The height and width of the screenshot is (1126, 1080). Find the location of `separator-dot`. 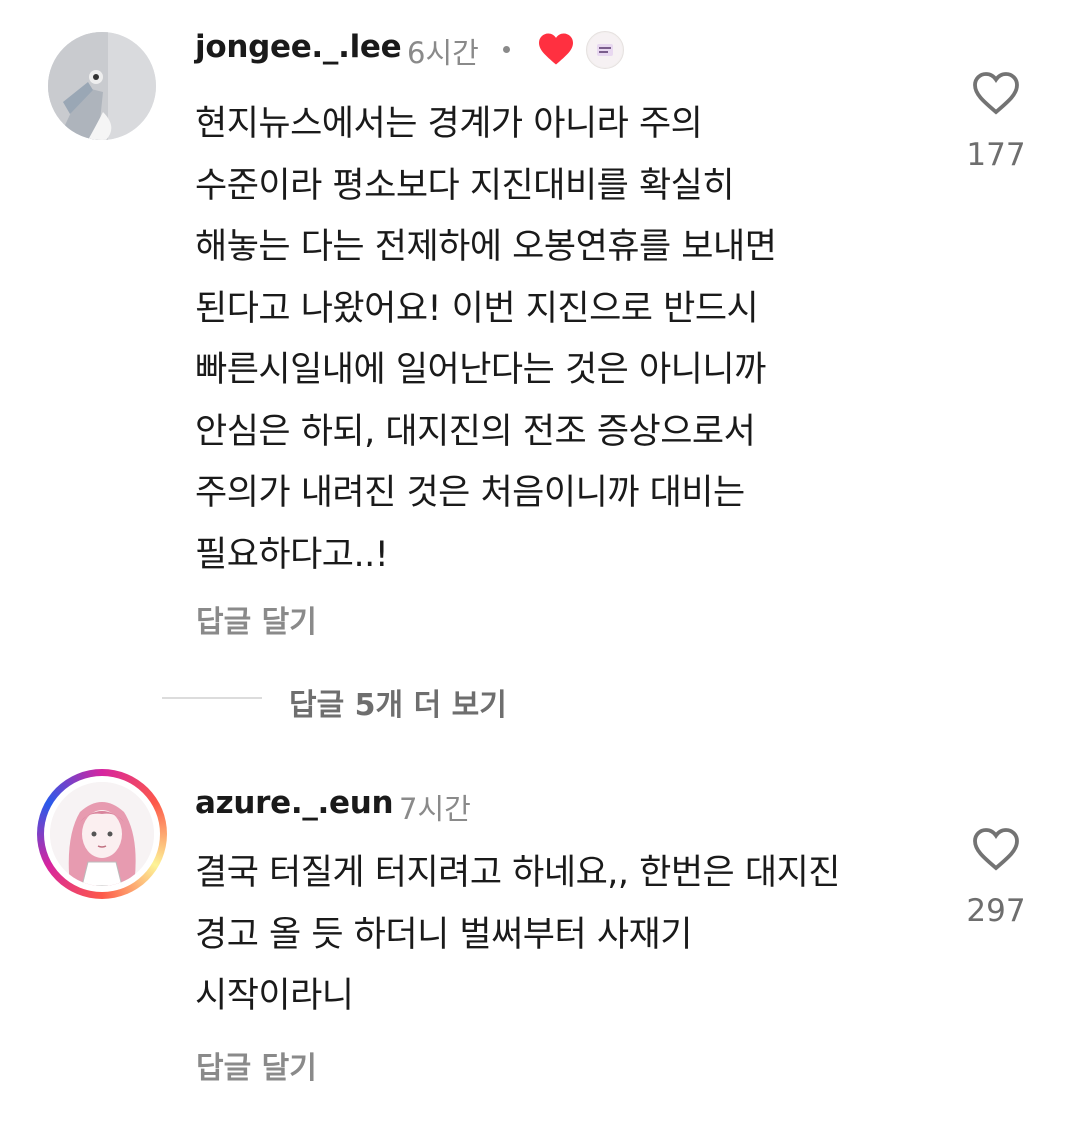

separator-dot is located at coordinates (506, 49).